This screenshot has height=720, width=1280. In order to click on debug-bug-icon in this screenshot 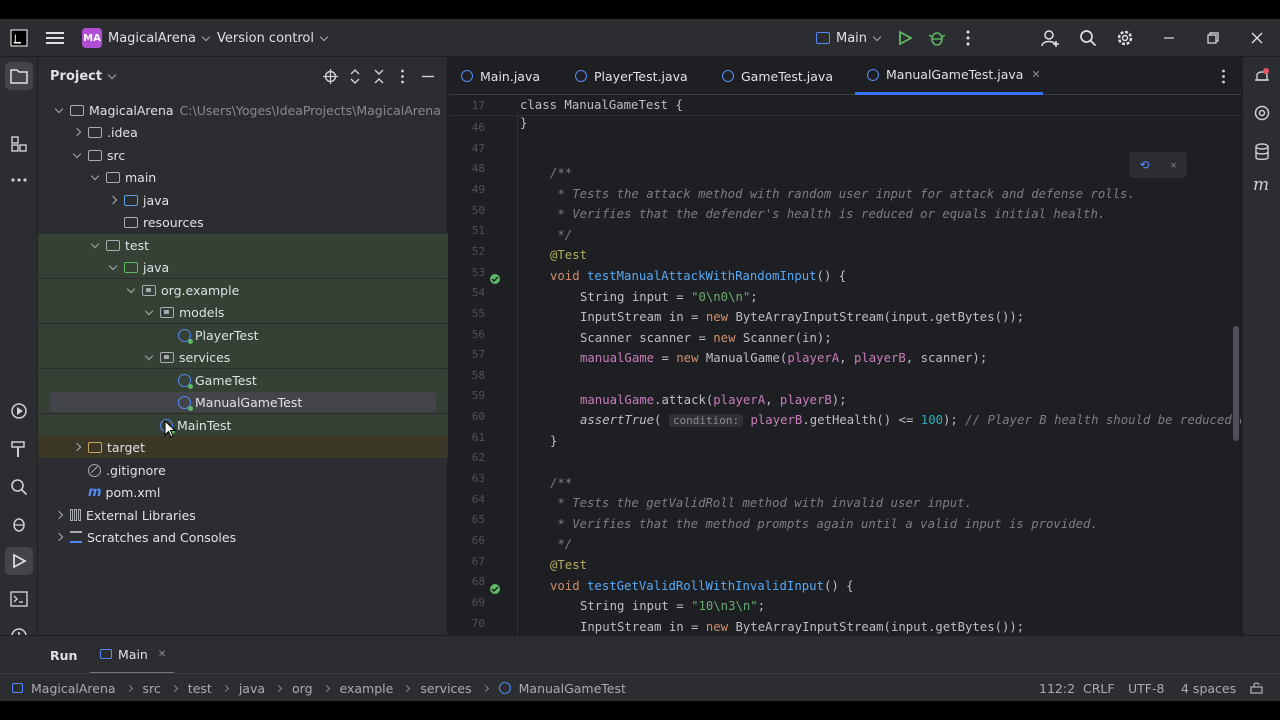, I will do `click(19, 524)`.